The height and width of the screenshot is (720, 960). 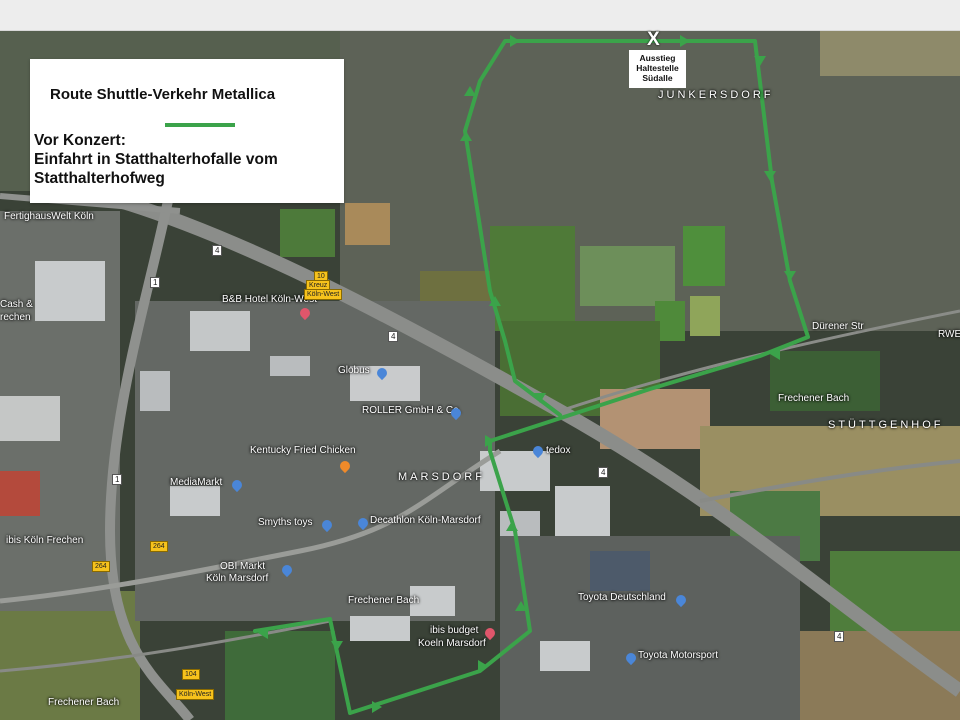 I want to click on place-label-kfc: Kentucky Fried Chicken, so click(x=303, y=450).